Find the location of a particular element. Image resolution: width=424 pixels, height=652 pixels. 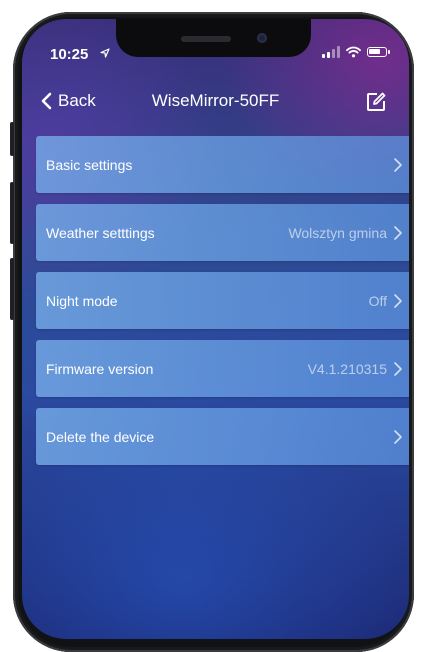

wifi-icon is located at coordinates (353, 52).